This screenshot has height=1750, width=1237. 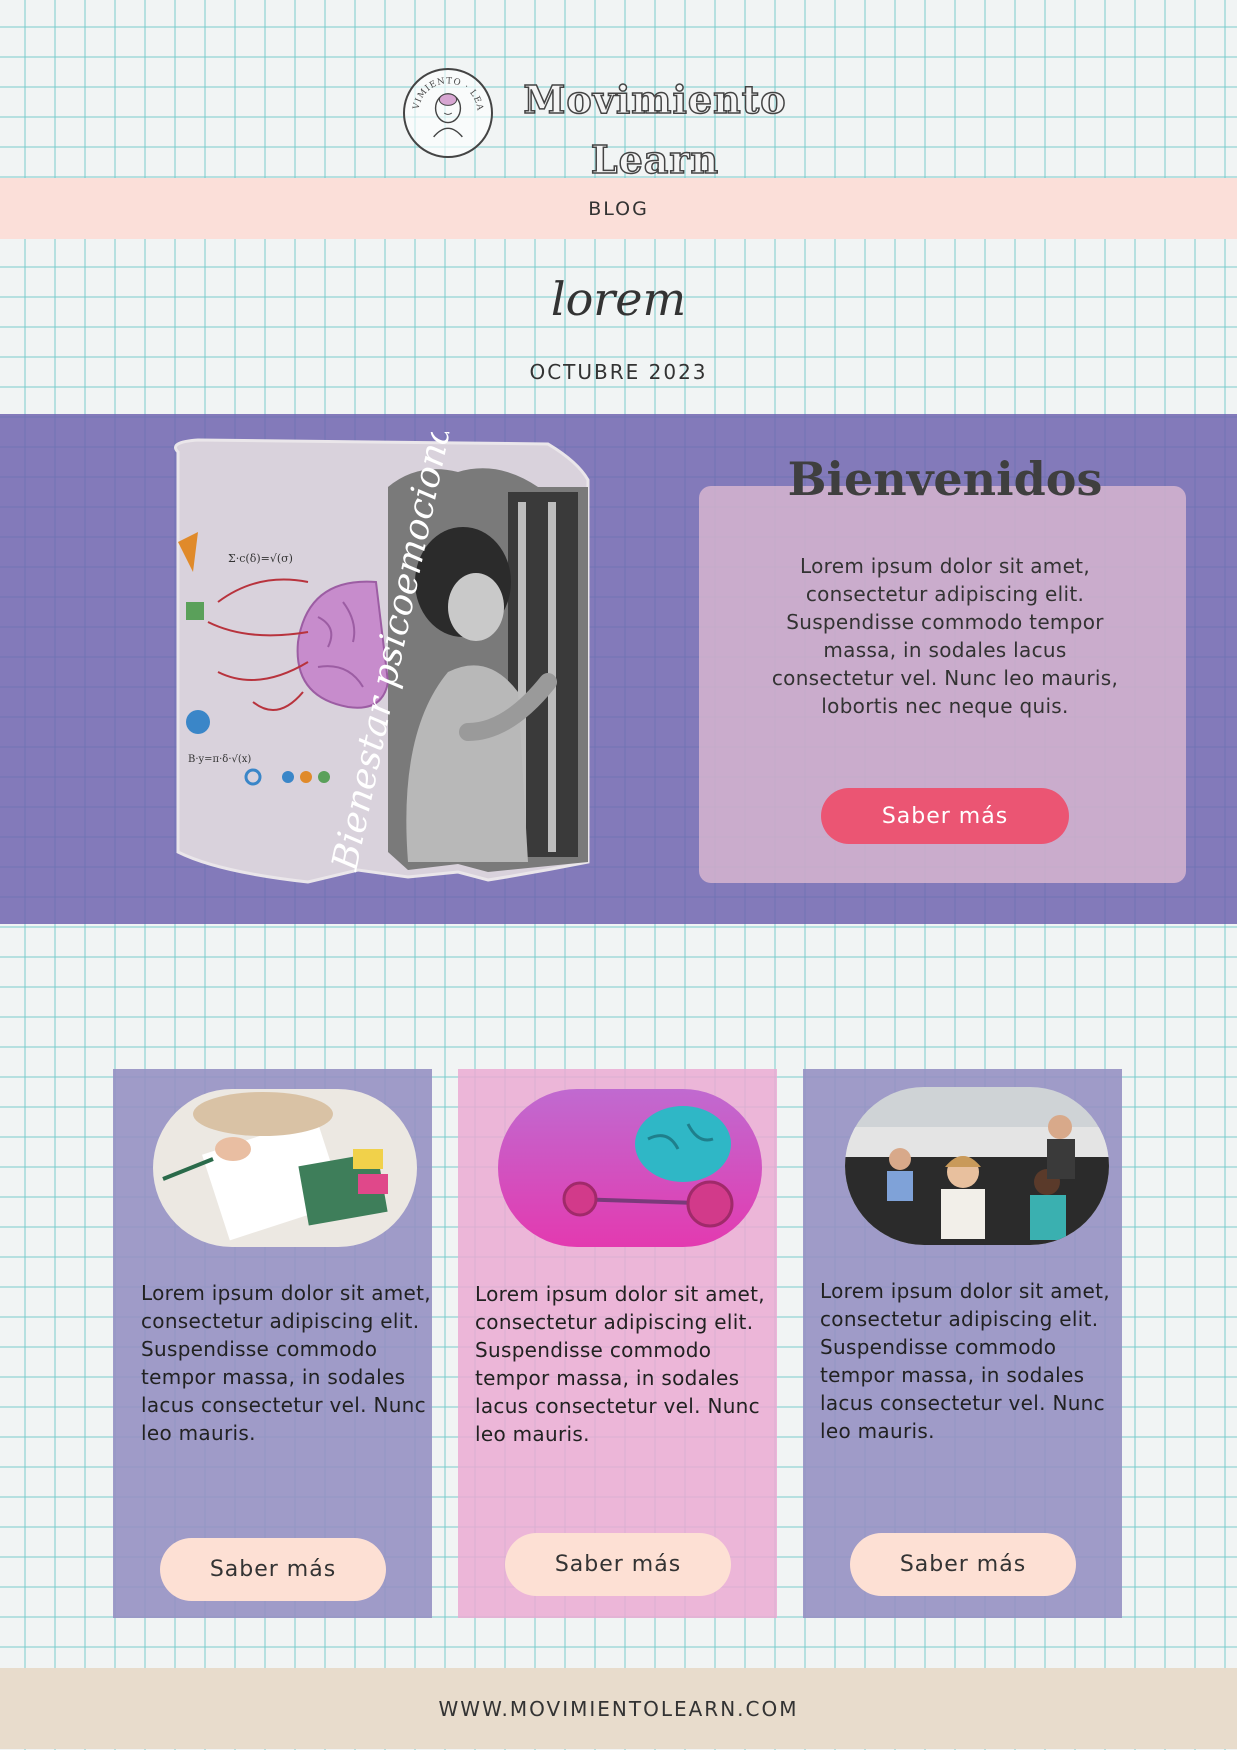 I want to click on nav-link-blog: BLOG, so click(x=618, y=209).